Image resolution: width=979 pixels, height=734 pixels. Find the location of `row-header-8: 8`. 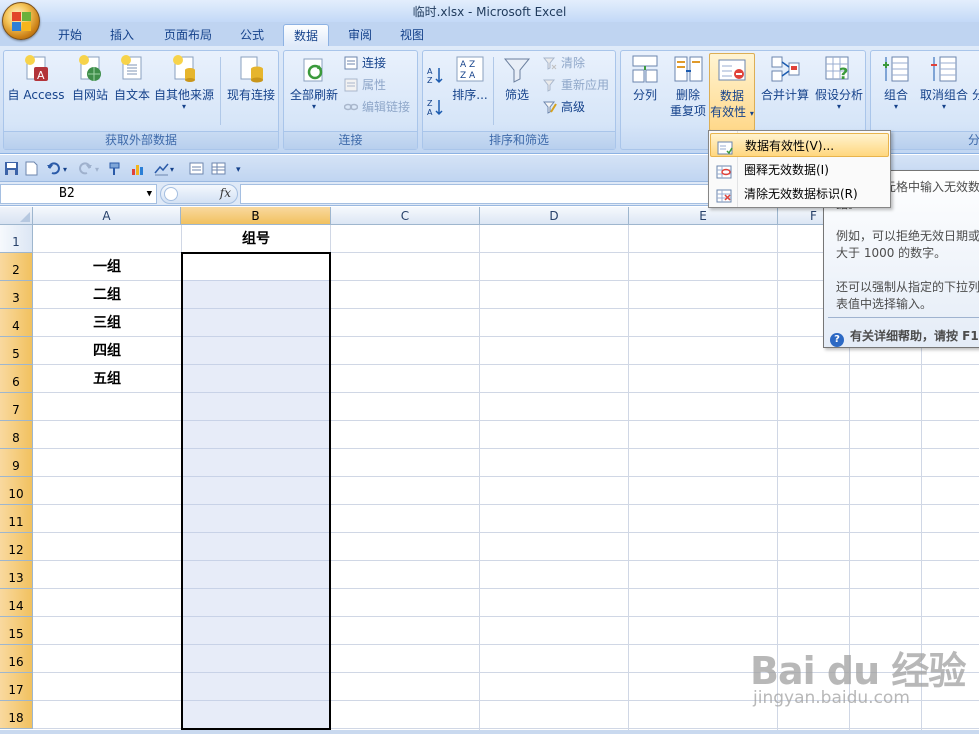

row-header-8: 8 is located at coordinates (16, 435).